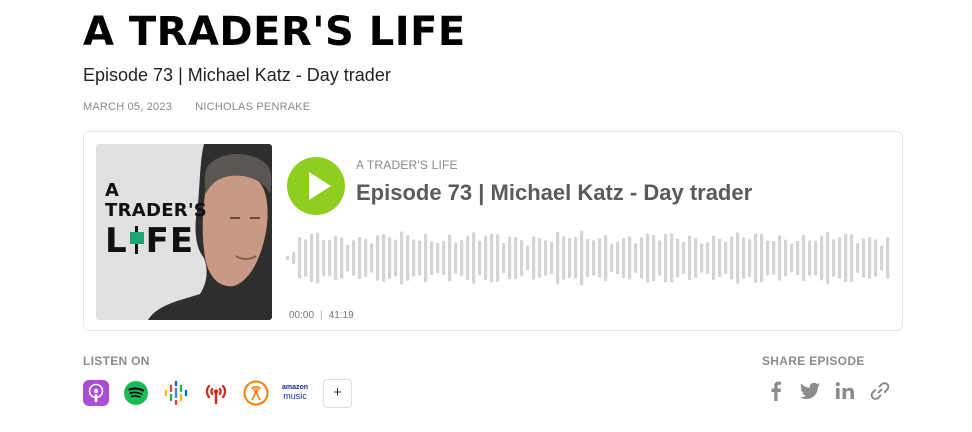  Describe the element at coordinates (337, 393) in the screenshot. I see `more-platforms-button: +` at that location.